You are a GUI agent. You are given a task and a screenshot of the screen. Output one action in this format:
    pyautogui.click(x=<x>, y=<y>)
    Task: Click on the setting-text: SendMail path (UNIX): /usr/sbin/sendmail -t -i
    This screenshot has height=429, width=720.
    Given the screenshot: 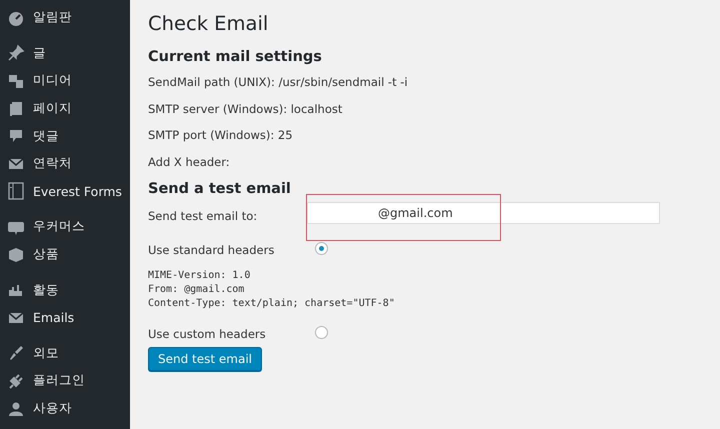 What is the action you would take?
    pyautogui.click(x=278, y=82)
    